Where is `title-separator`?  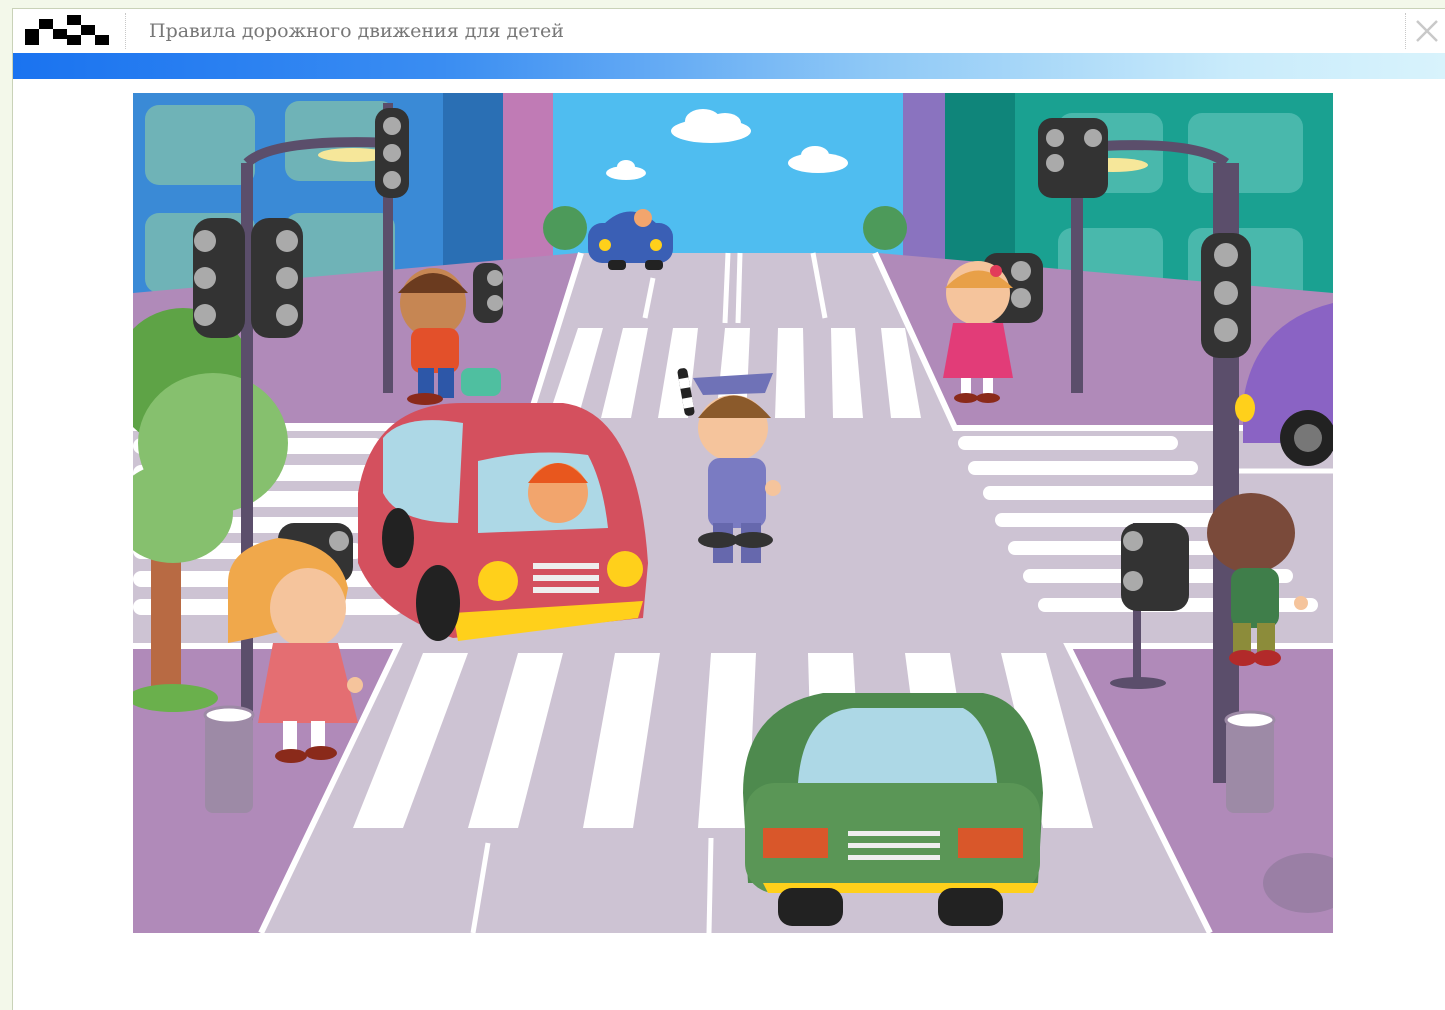 title-separator is located at coordinates (125, 31).